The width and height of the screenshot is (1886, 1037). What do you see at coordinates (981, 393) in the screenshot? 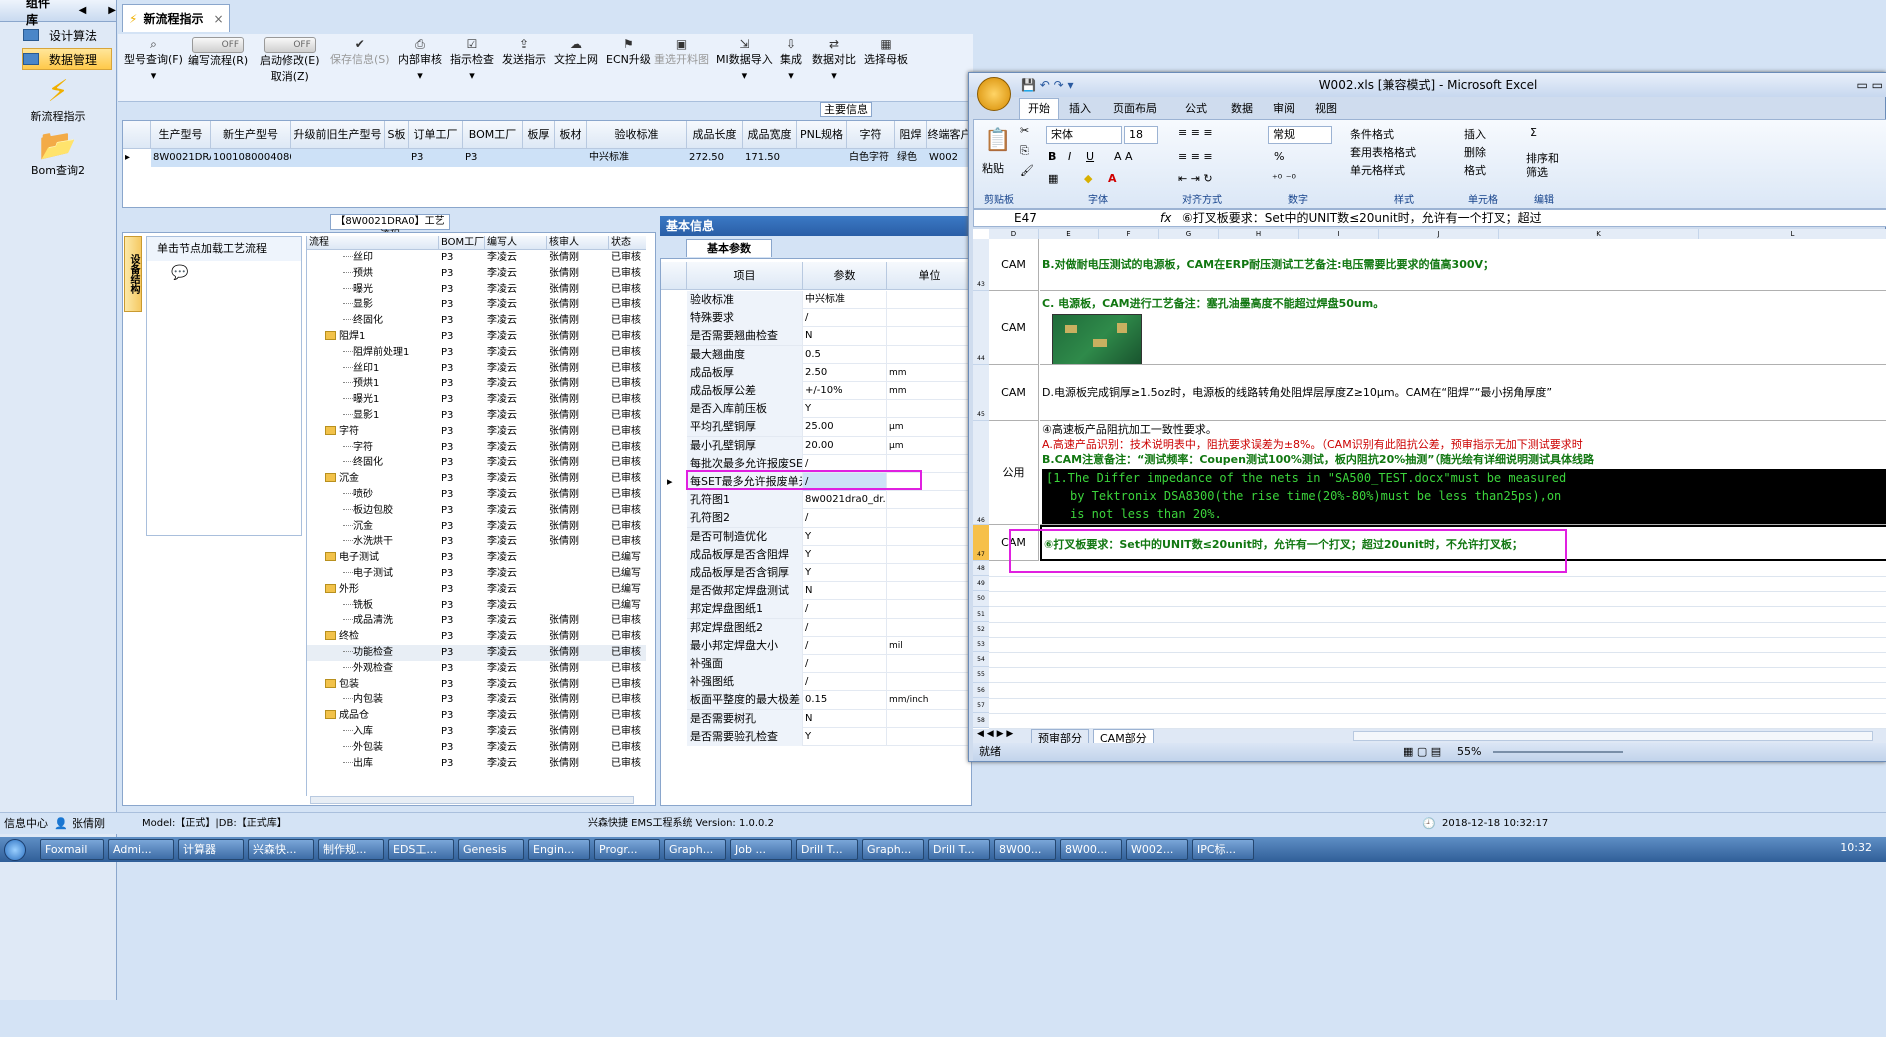
I see `row-header: 45` at bounding box center [981, 393].